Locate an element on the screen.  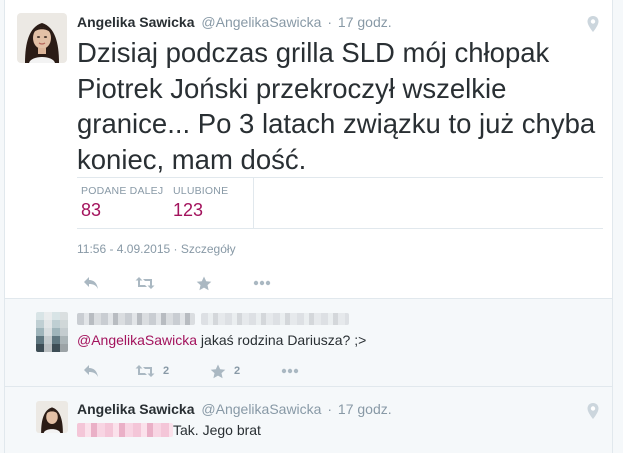
retweet-button: 2 is located at coordinates (152, 371).